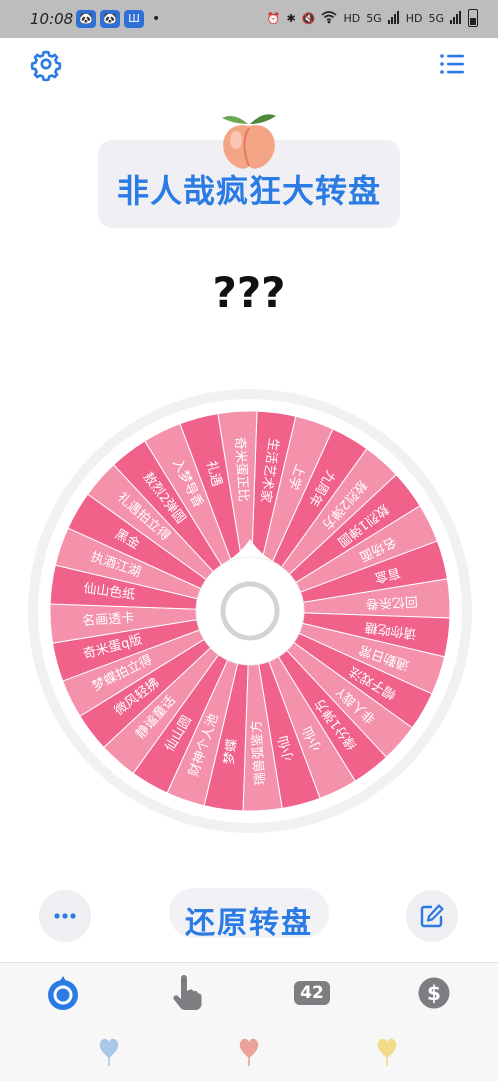 The image size is (498, 1081). I want to click on tap-hand-icon, so click(187, 992).